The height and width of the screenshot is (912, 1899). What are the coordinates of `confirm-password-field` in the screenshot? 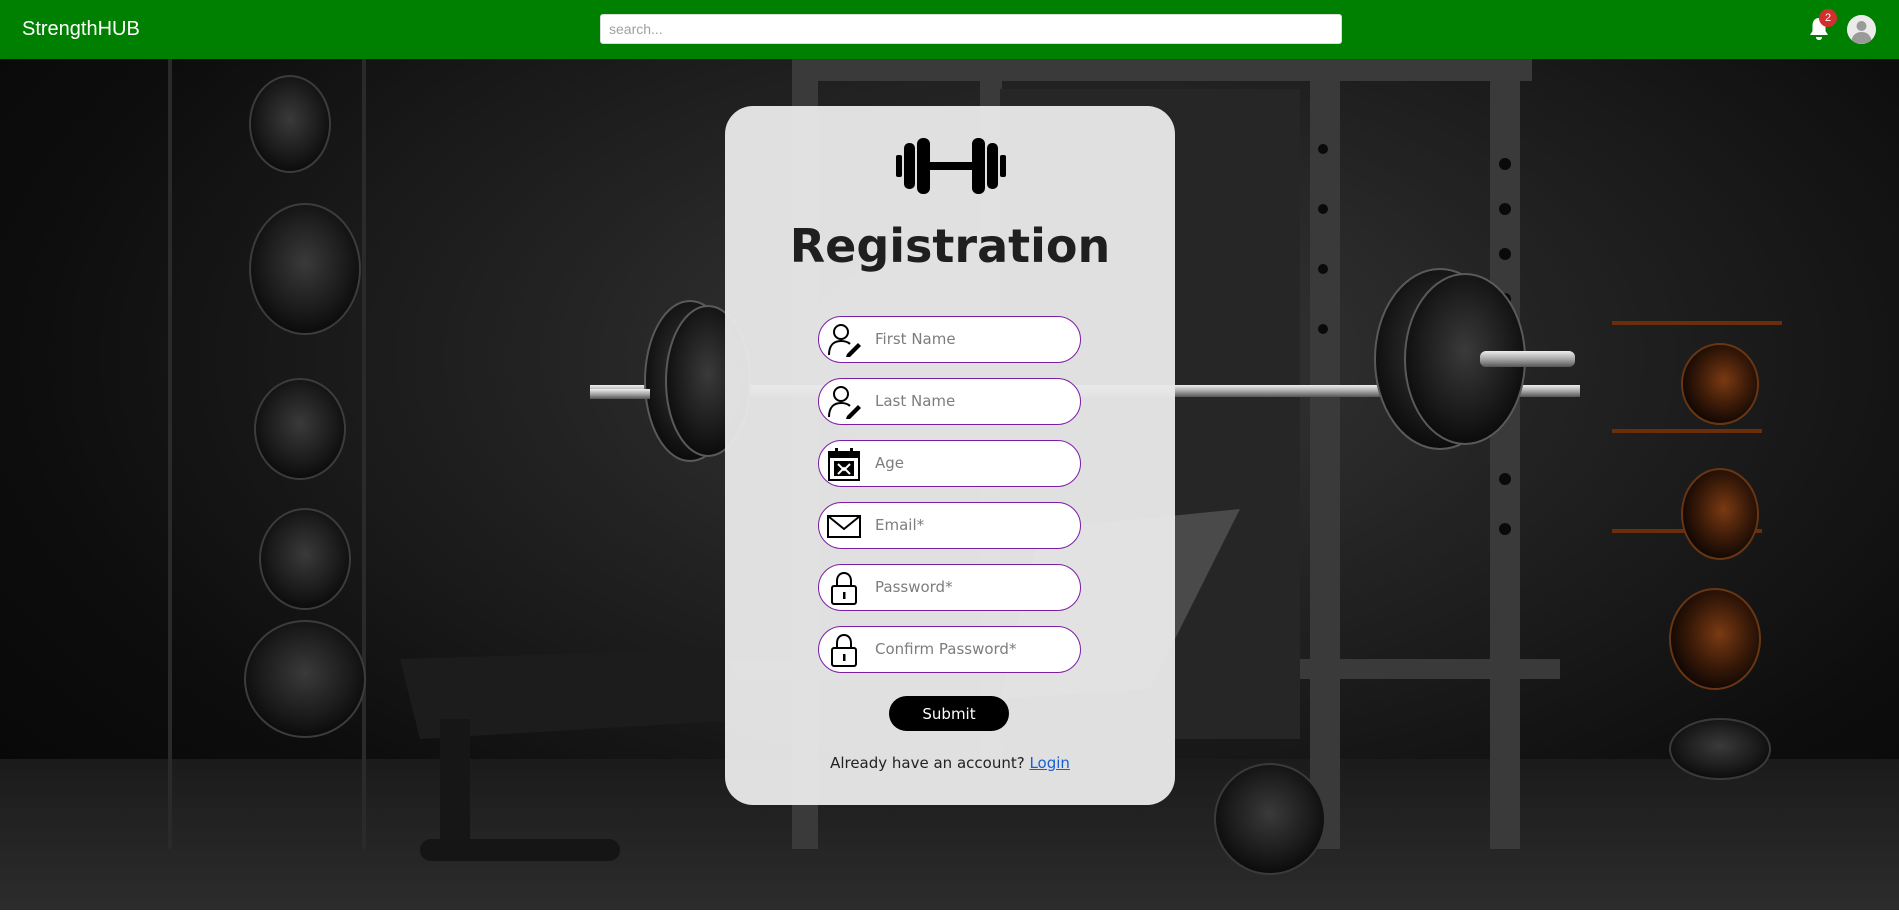 It's located at (949, 649).